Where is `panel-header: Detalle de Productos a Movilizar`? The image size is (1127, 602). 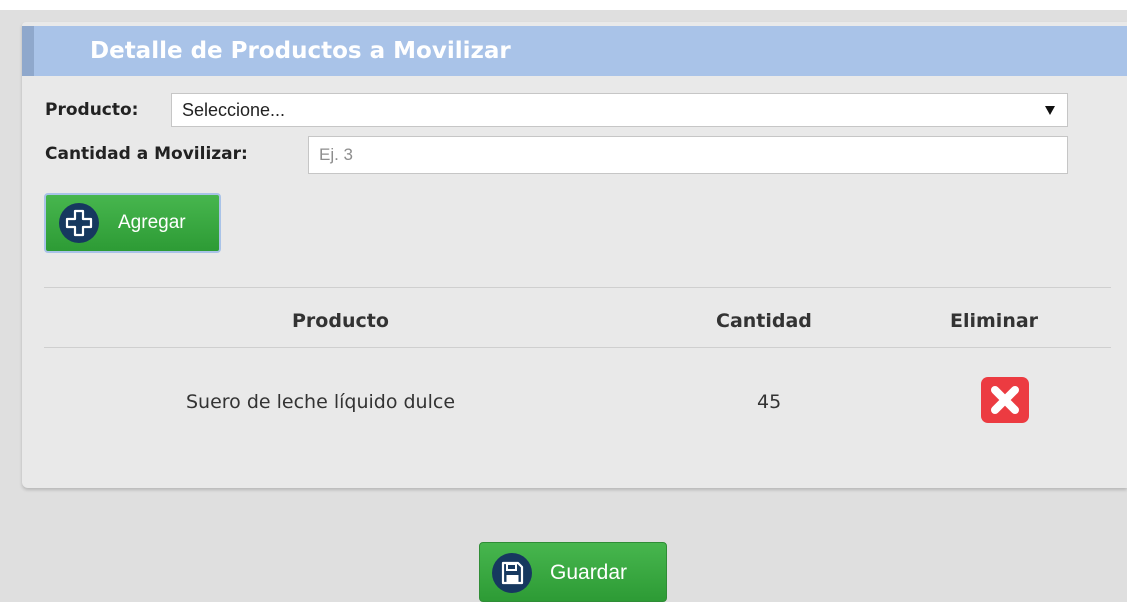 panel-header: Detalle de Productos a Movilizar is located at coordinates (574, 51).